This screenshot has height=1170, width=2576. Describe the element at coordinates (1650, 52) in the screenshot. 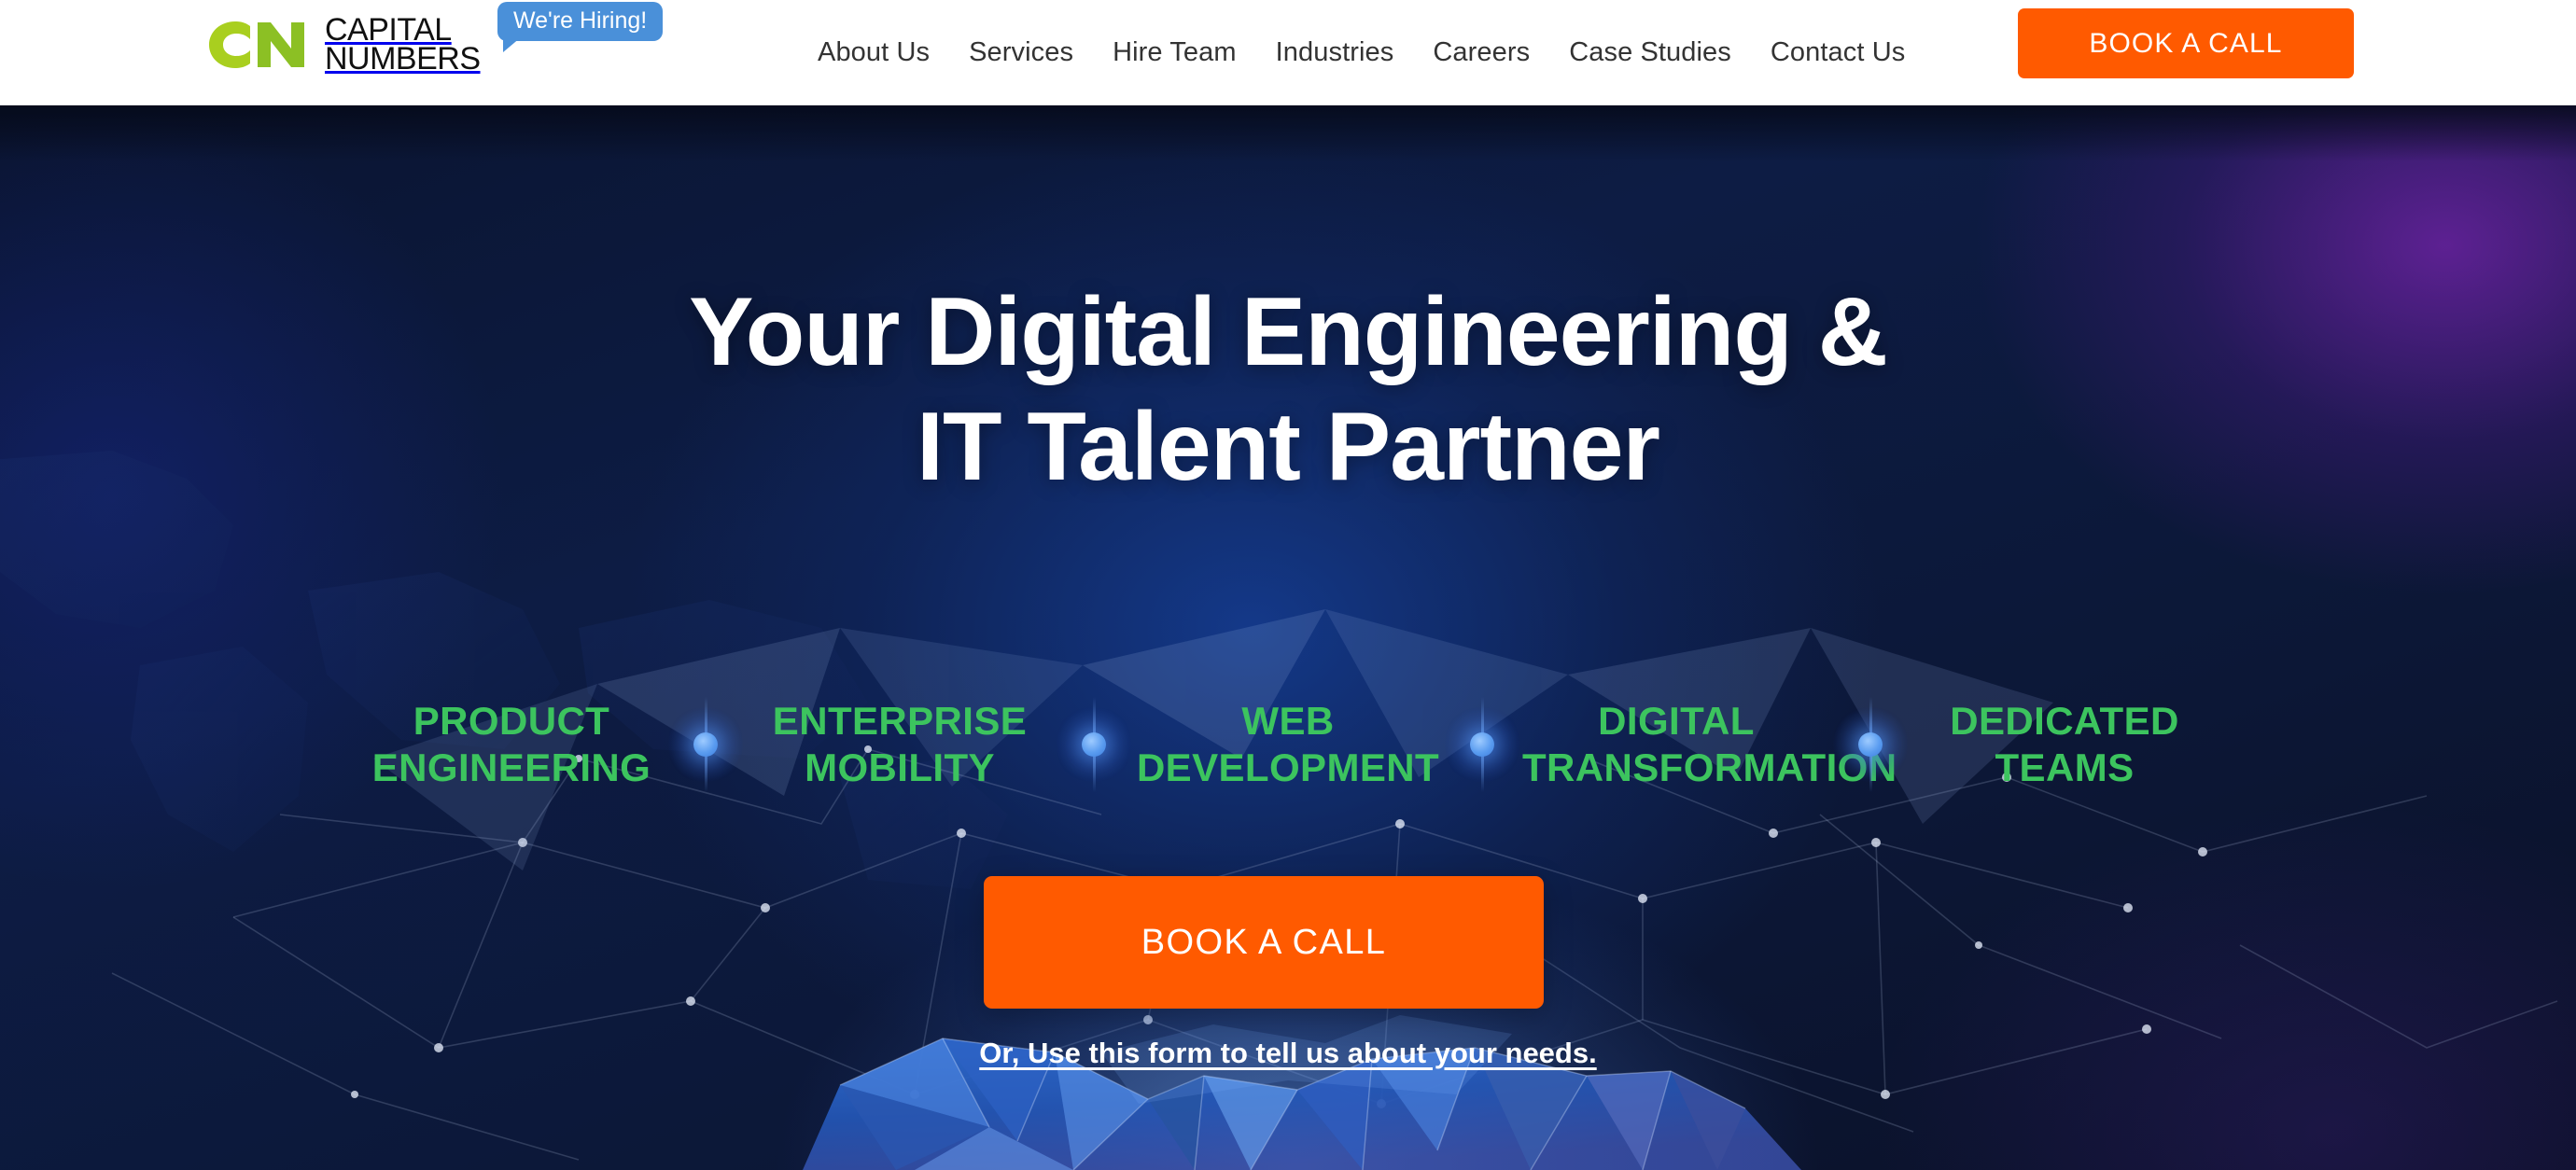

I see `nav-item-case-studies: Case Studies` at that location.